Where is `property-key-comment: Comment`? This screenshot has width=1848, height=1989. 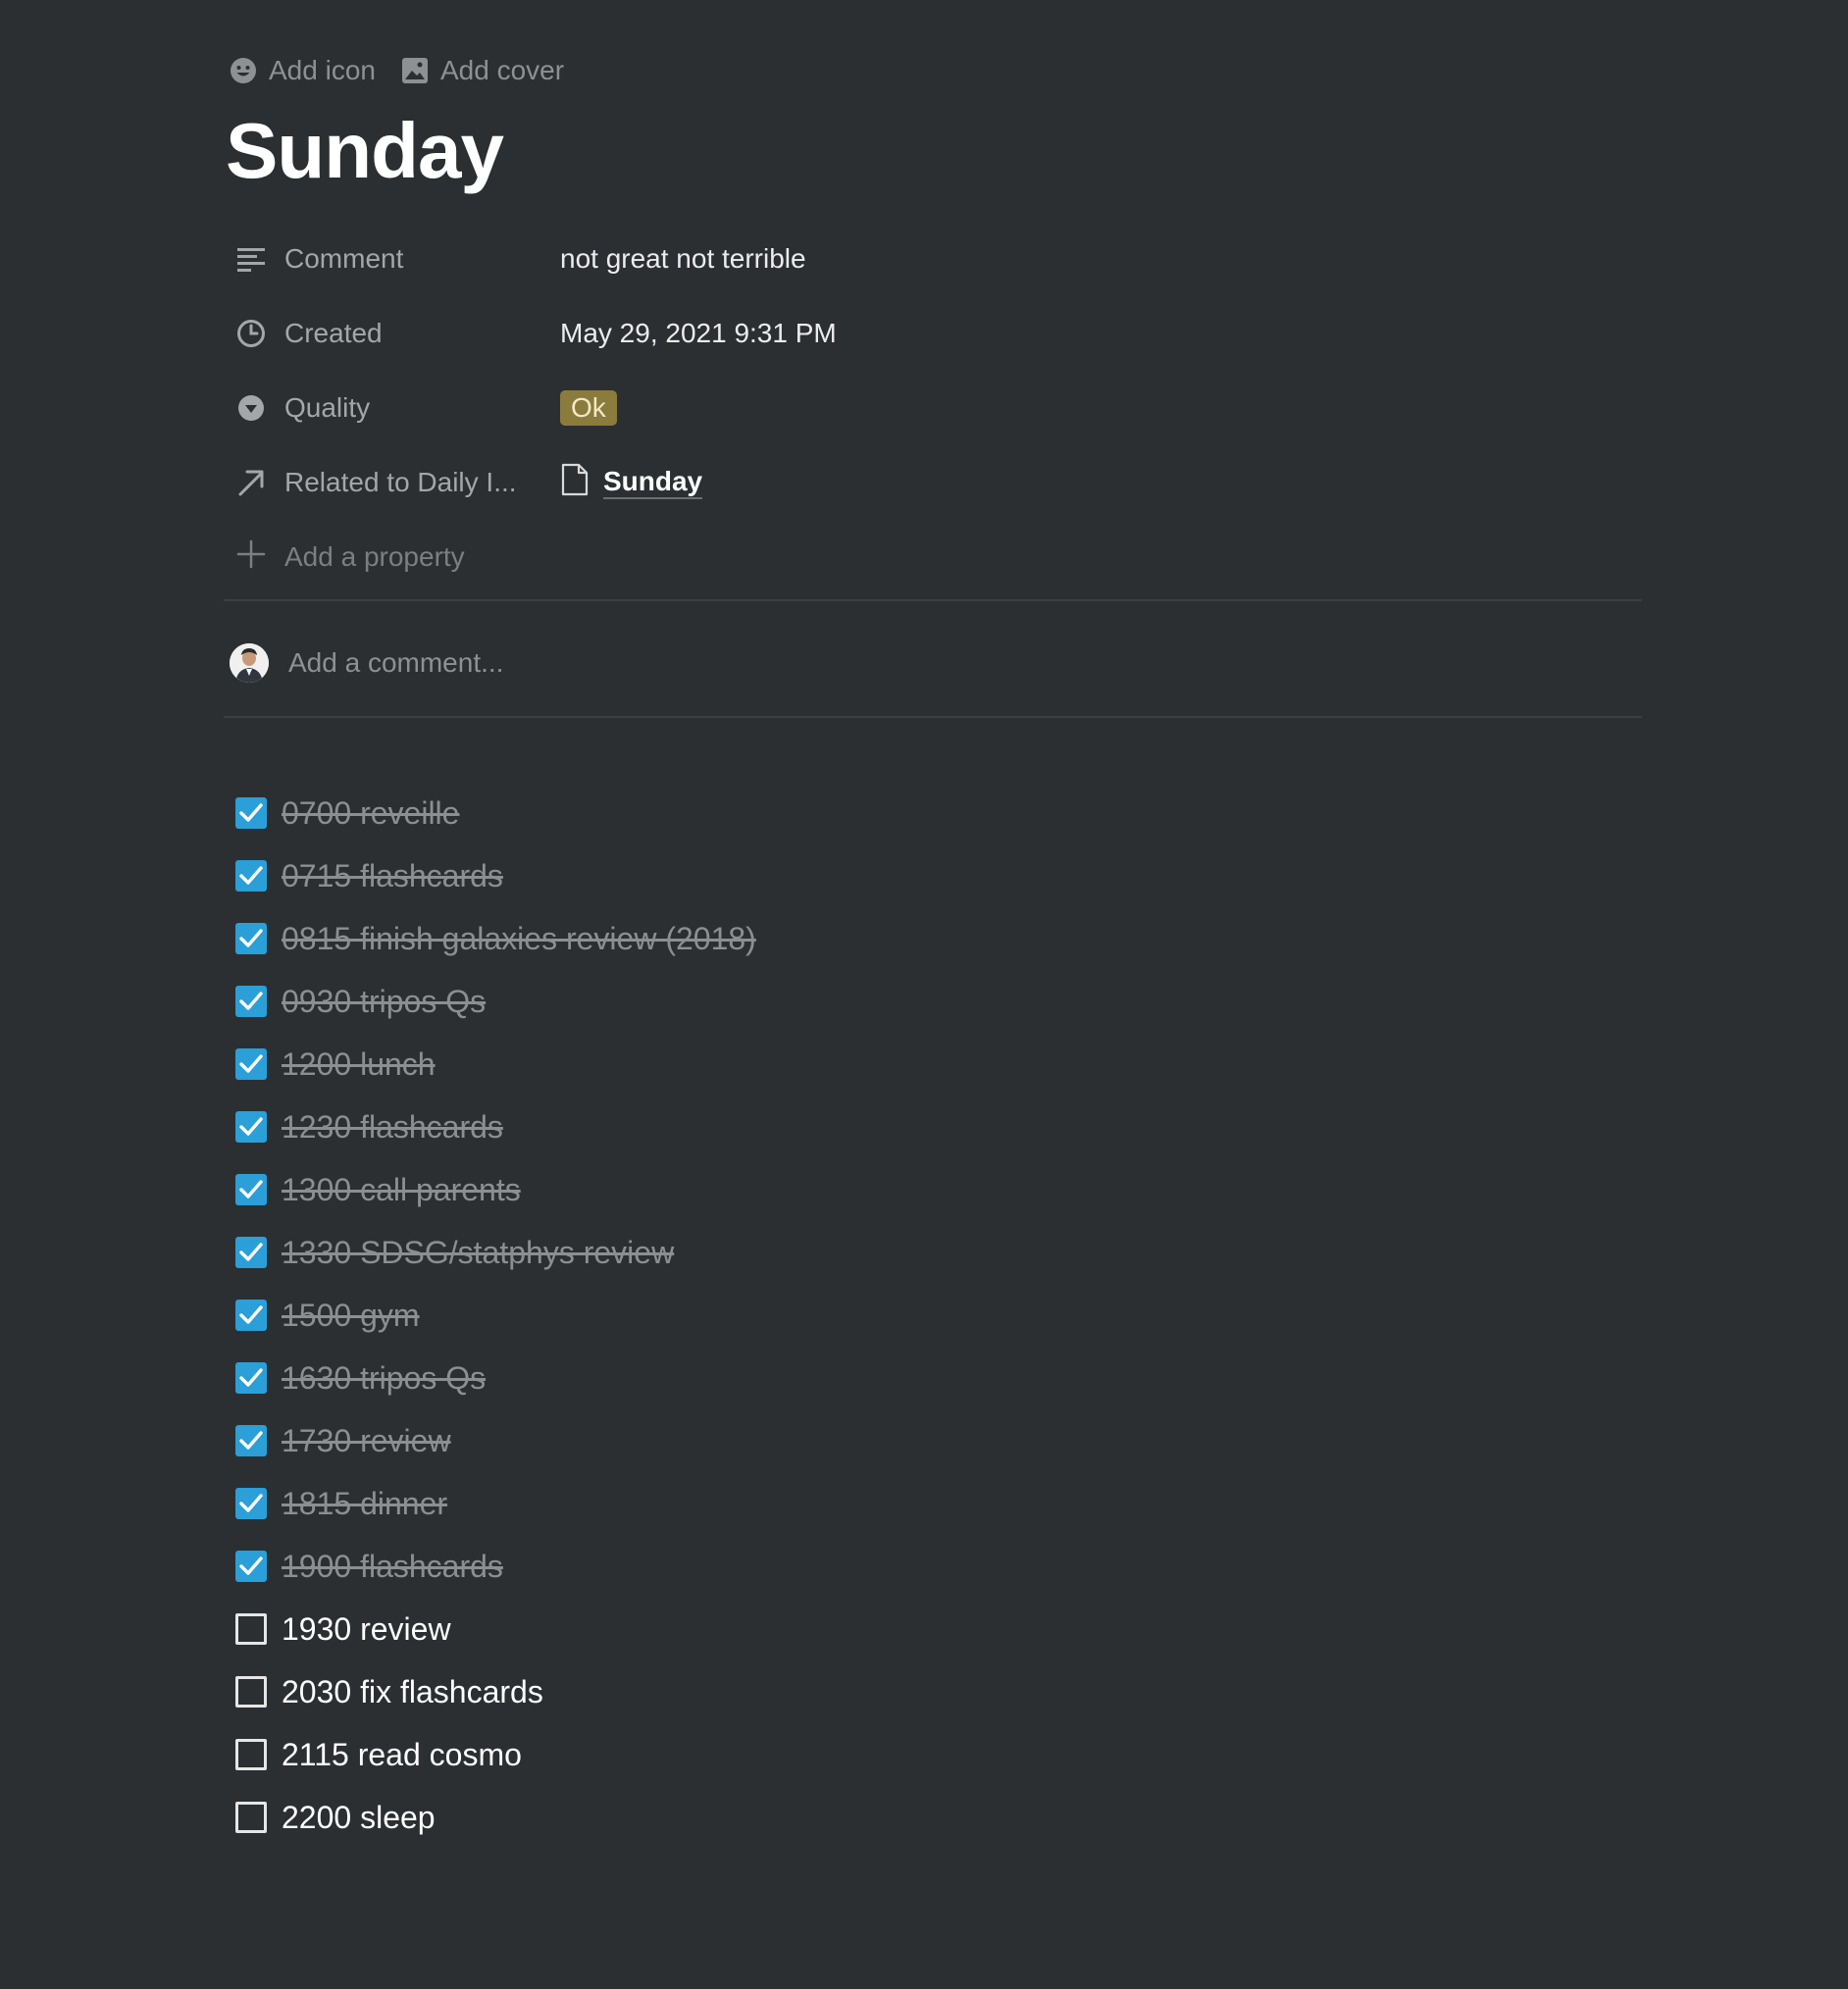 property-key-comment: Comment is located at coordinates (392, 258).